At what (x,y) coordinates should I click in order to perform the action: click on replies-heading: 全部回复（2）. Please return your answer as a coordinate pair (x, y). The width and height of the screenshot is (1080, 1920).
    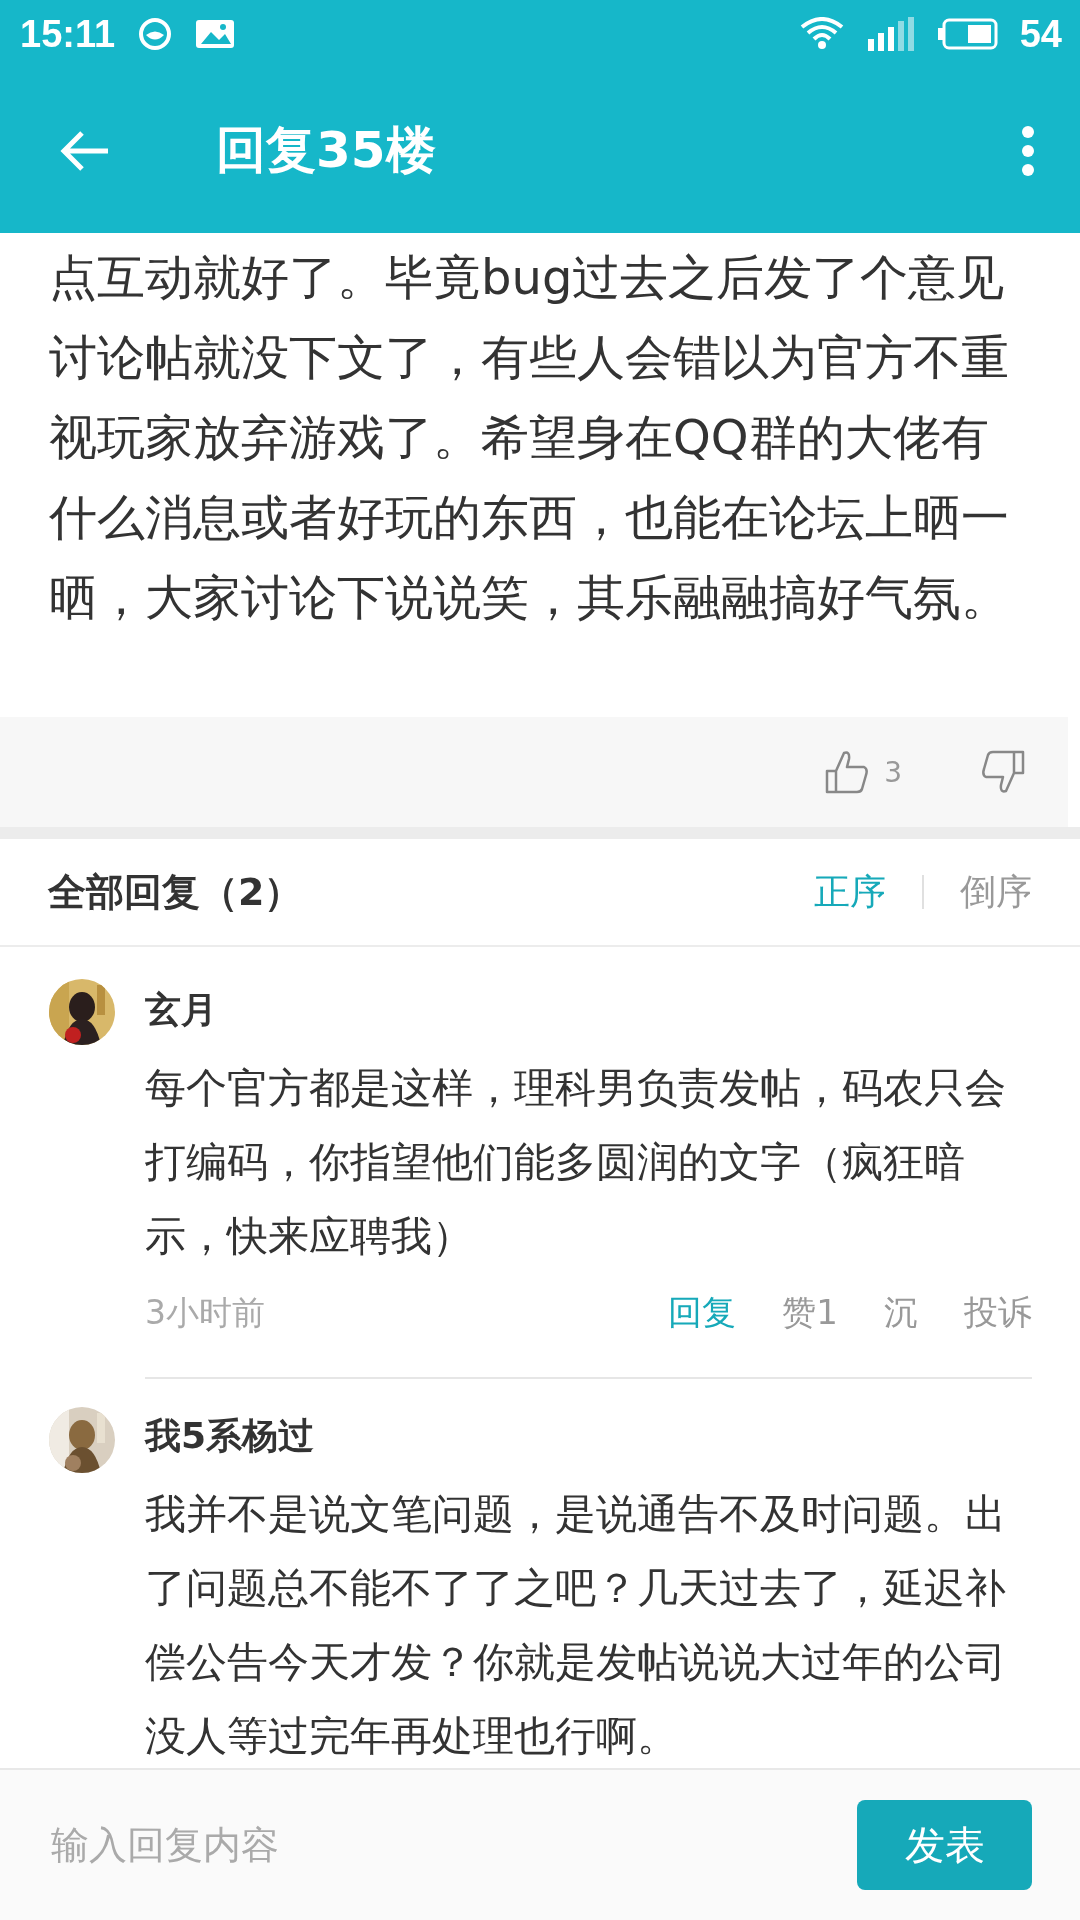
    Looking at the image, I should click on (175, 892).